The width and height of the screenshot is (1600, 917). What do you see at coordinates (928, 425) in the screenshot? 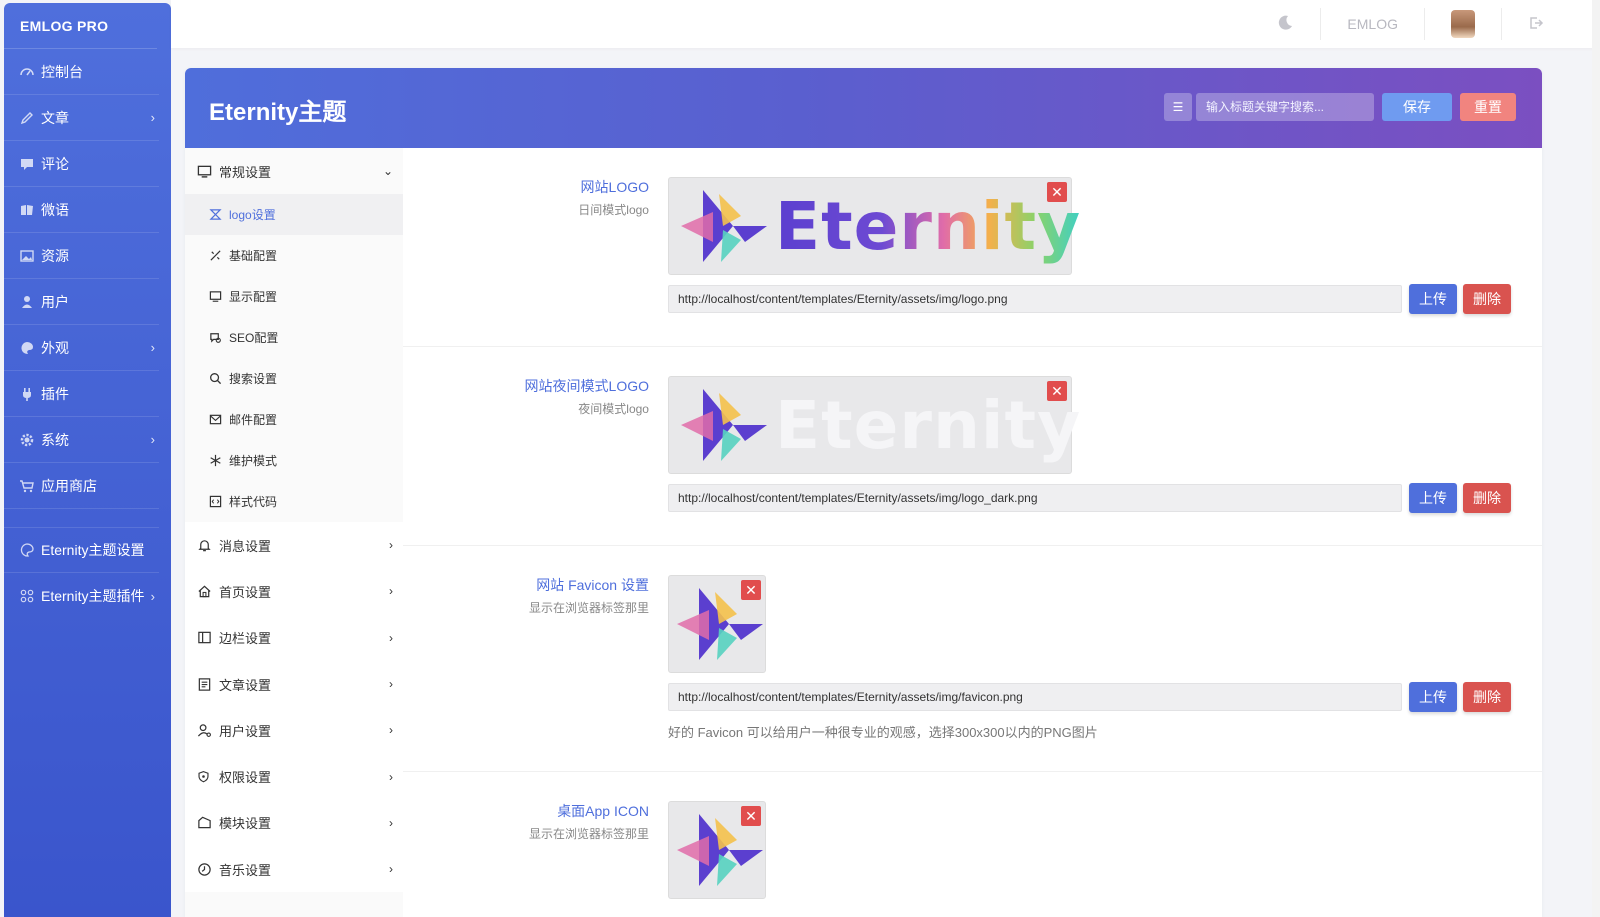
I see `logo-preview-text: Eternity` at bounding box center [928, 425].